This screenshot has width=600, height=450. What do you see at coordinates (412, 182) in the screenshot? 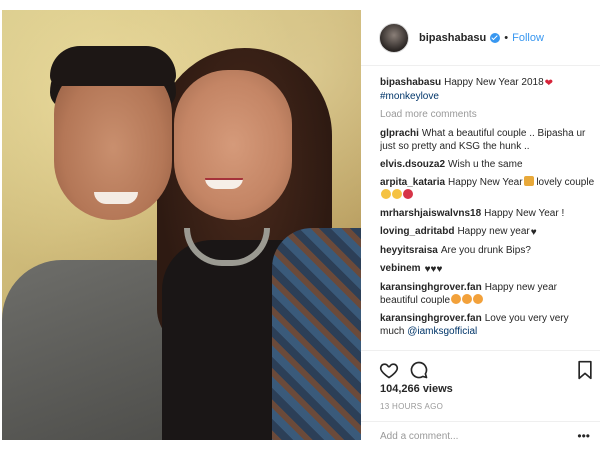
I see `comment-username: arpita_kataria` at bounding box center [412, 182].